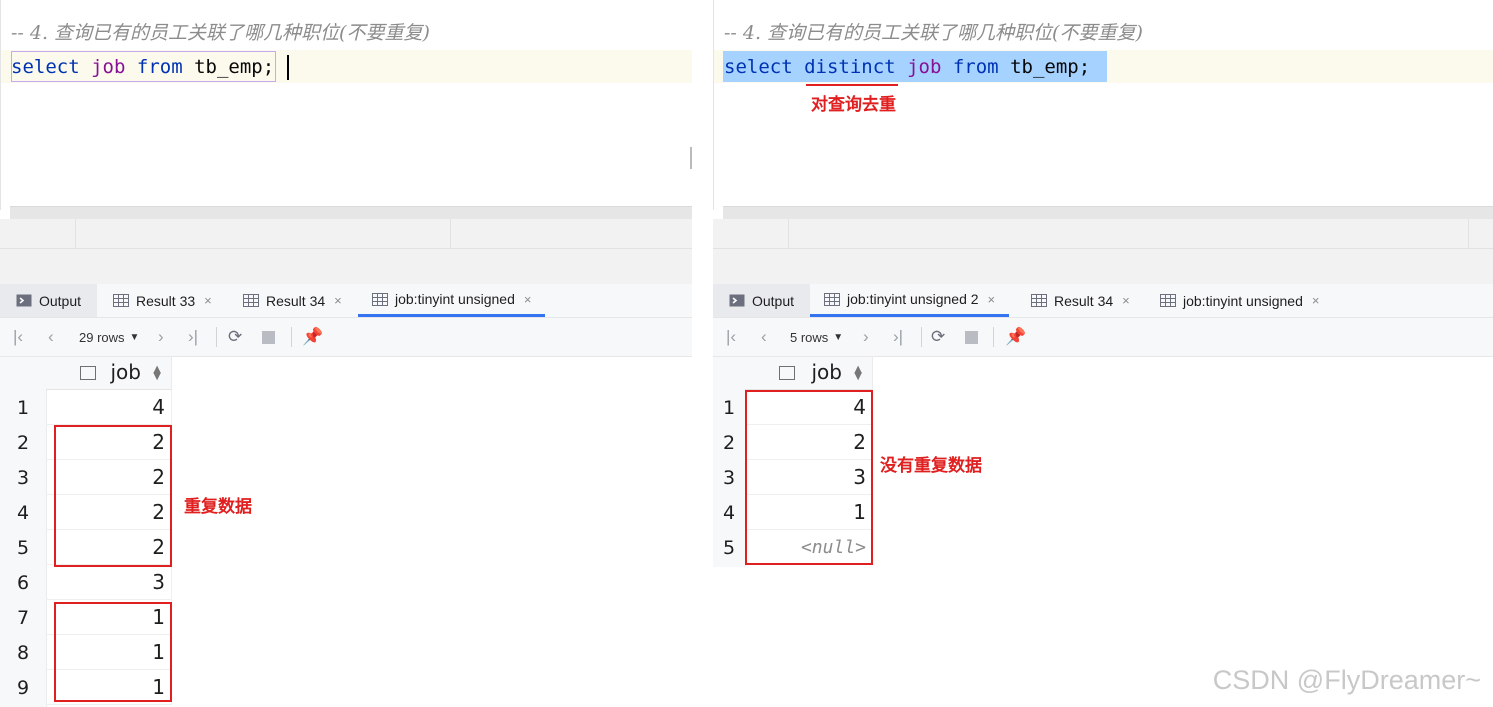 The width and height of the screenshot is (1493, 707). What do you see at coordinates (23, 582) in the screenshot?
I see `row-number: 6` at bounding box center [23, 582].